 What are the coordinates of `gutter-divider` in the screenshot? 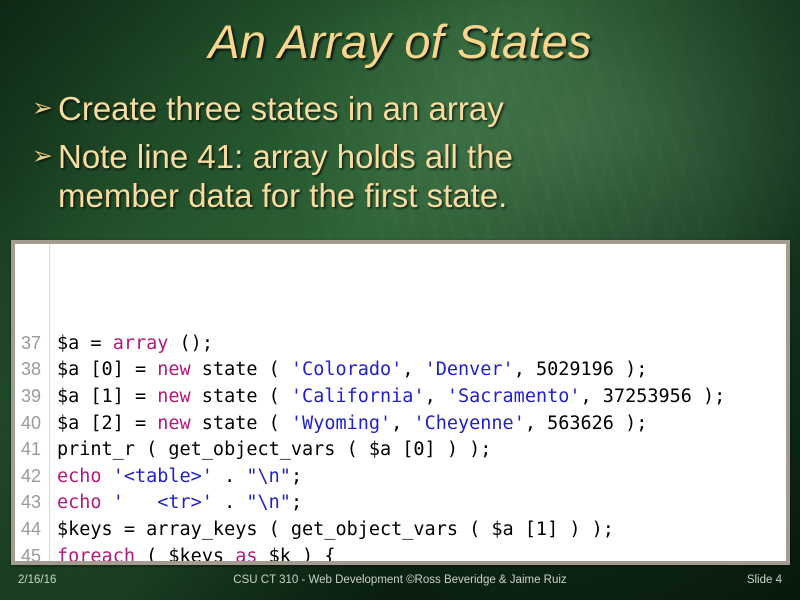 It's located at (49, 402).